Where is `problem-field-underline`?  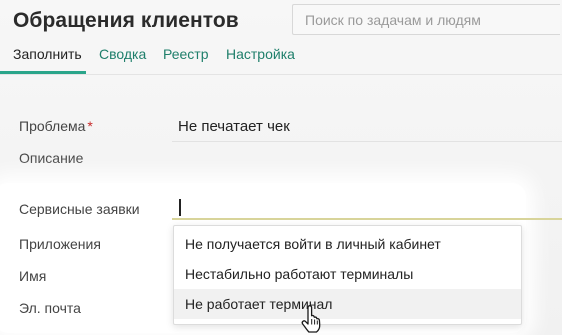
problem-field-underline is located at coordinates (367, 141).